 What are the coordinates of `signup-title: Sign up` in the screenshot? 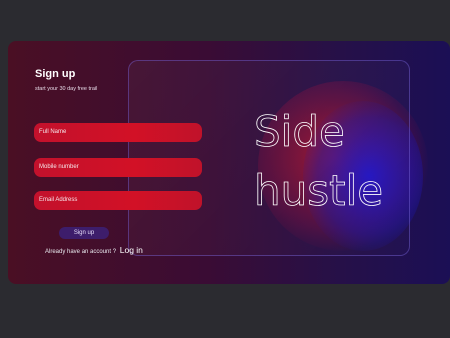 It's located at (55, 74).